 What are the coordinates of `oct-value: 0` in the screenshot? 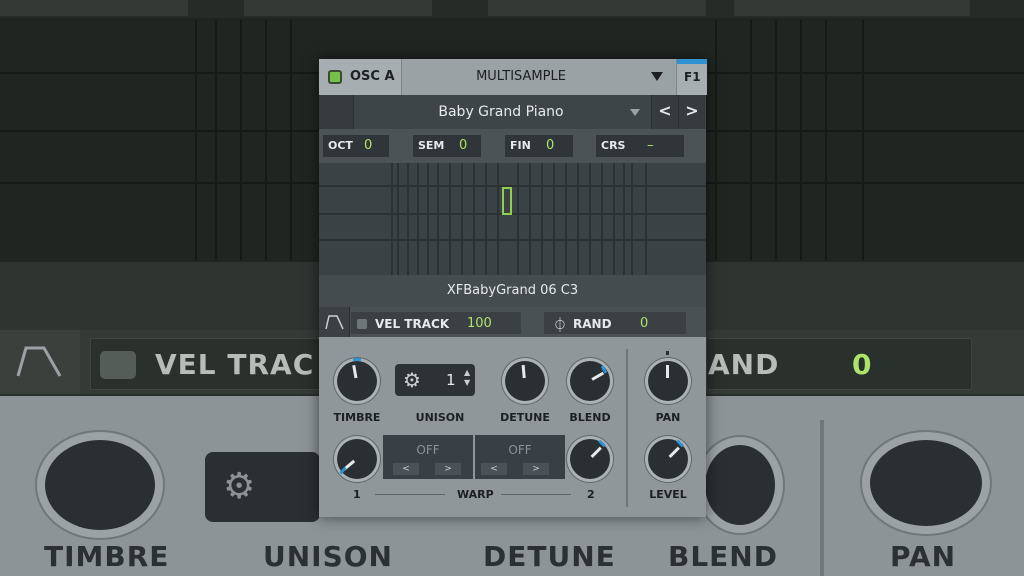 It's located at (368, 145).